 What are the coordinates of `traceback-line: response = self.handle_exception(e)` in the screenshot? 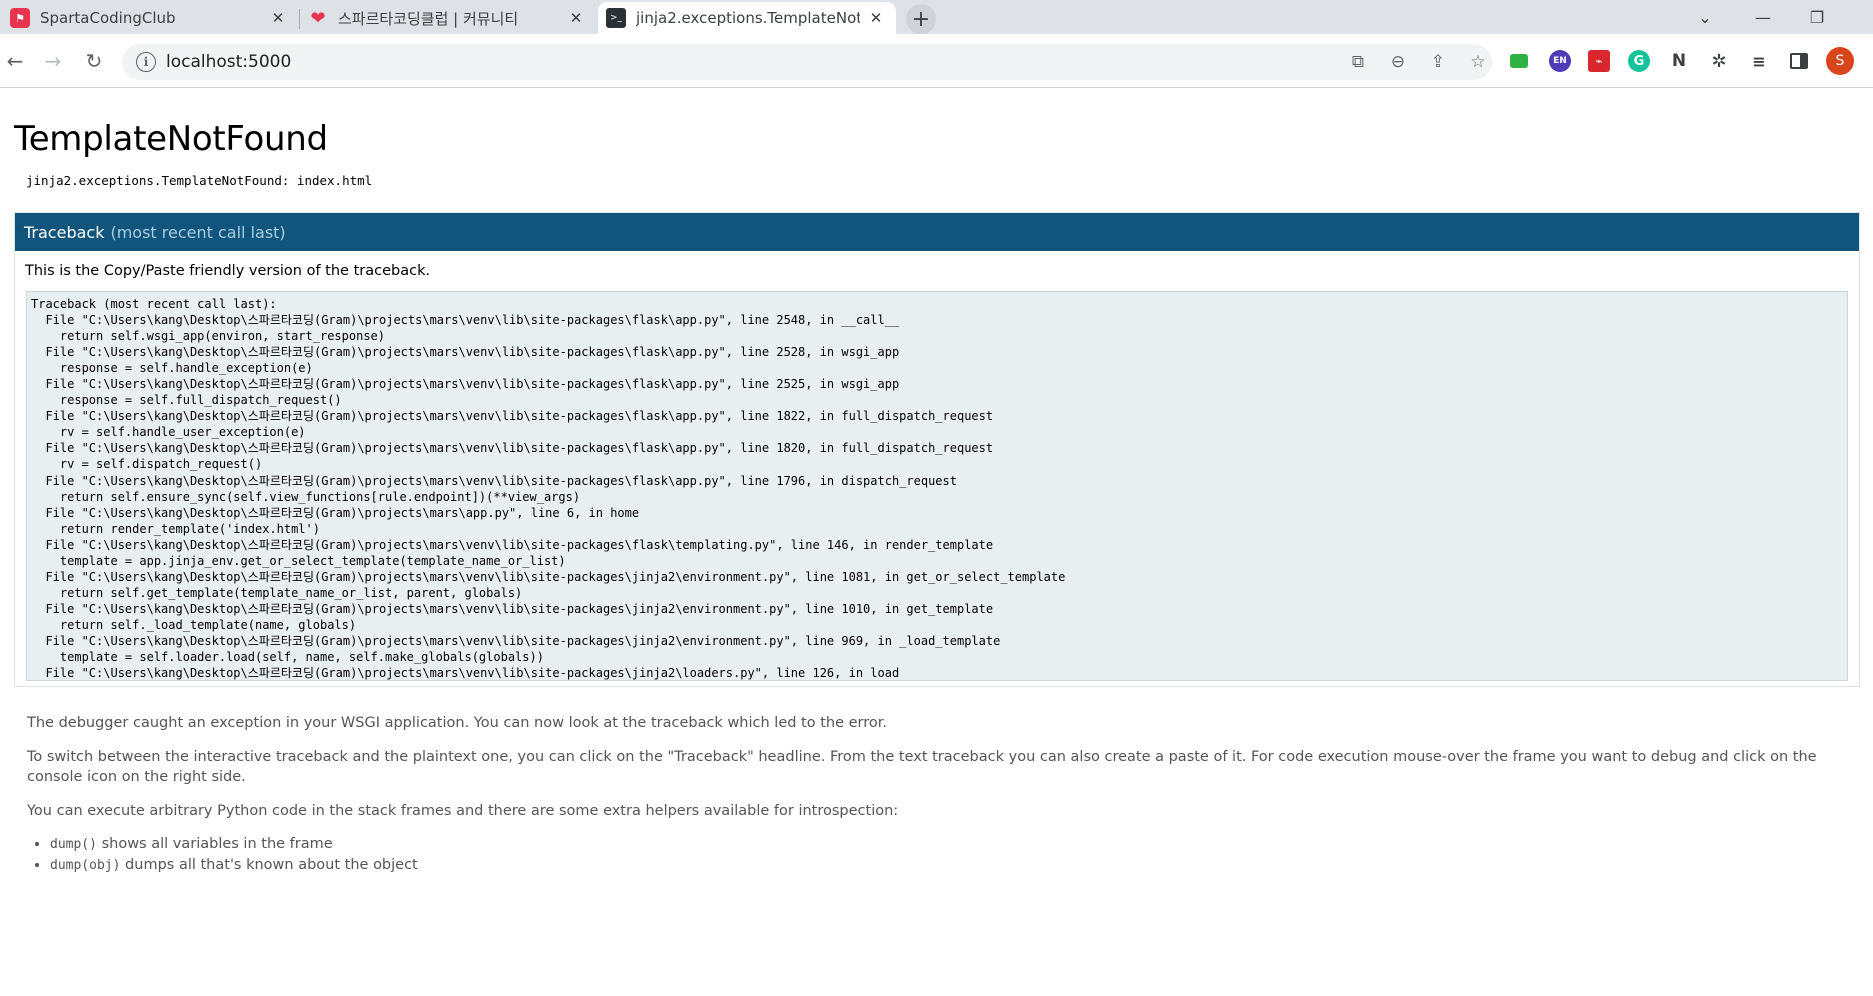 It's located at (172, 368).